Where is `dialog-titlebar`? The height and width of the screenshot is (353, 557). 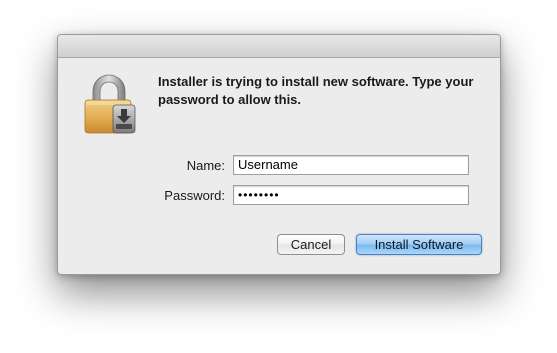
dialog-titlebar is located at coordinates (279, 46).